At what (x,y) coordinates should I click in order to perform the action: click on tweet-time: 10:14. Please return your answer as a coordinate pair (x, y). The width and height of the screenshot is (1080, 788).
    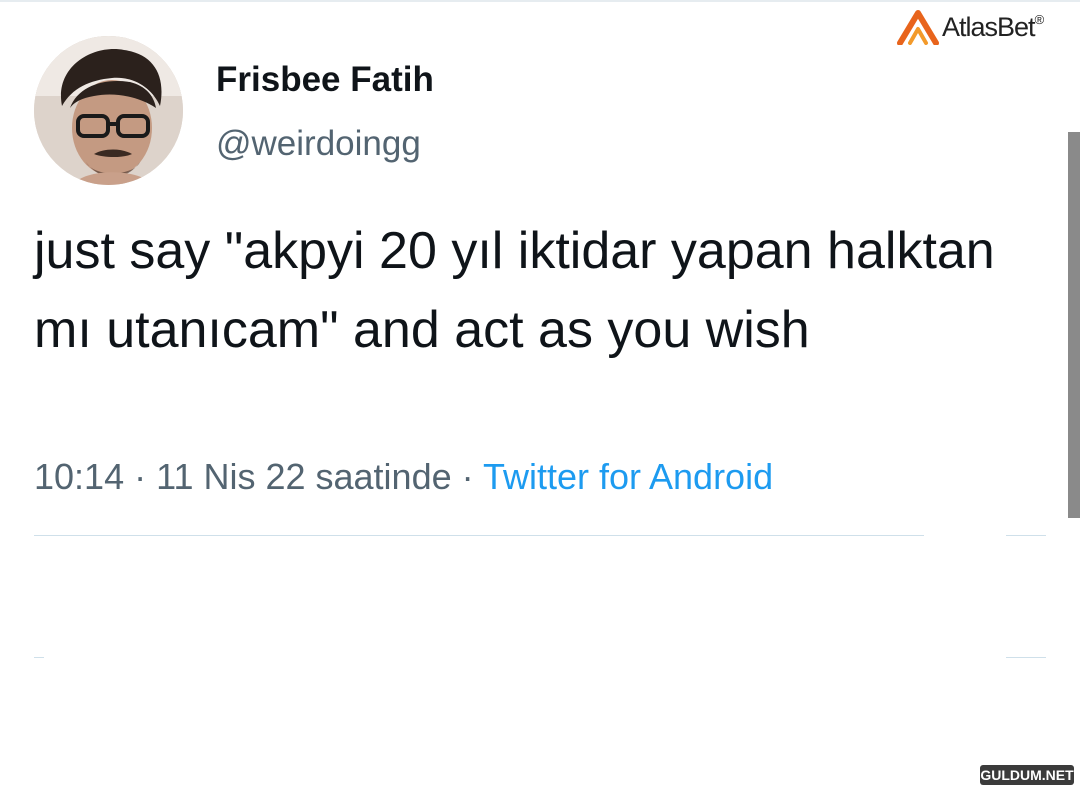
    Looking at the image, I should click on (79, 476).